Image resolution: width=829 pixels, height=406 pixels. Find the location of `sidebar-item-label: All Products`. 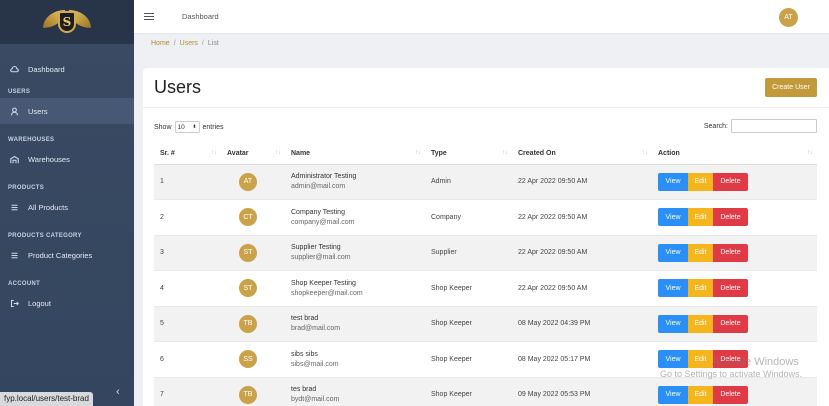

sidebar-item-label: All Products is located at coordinates (48, 207).